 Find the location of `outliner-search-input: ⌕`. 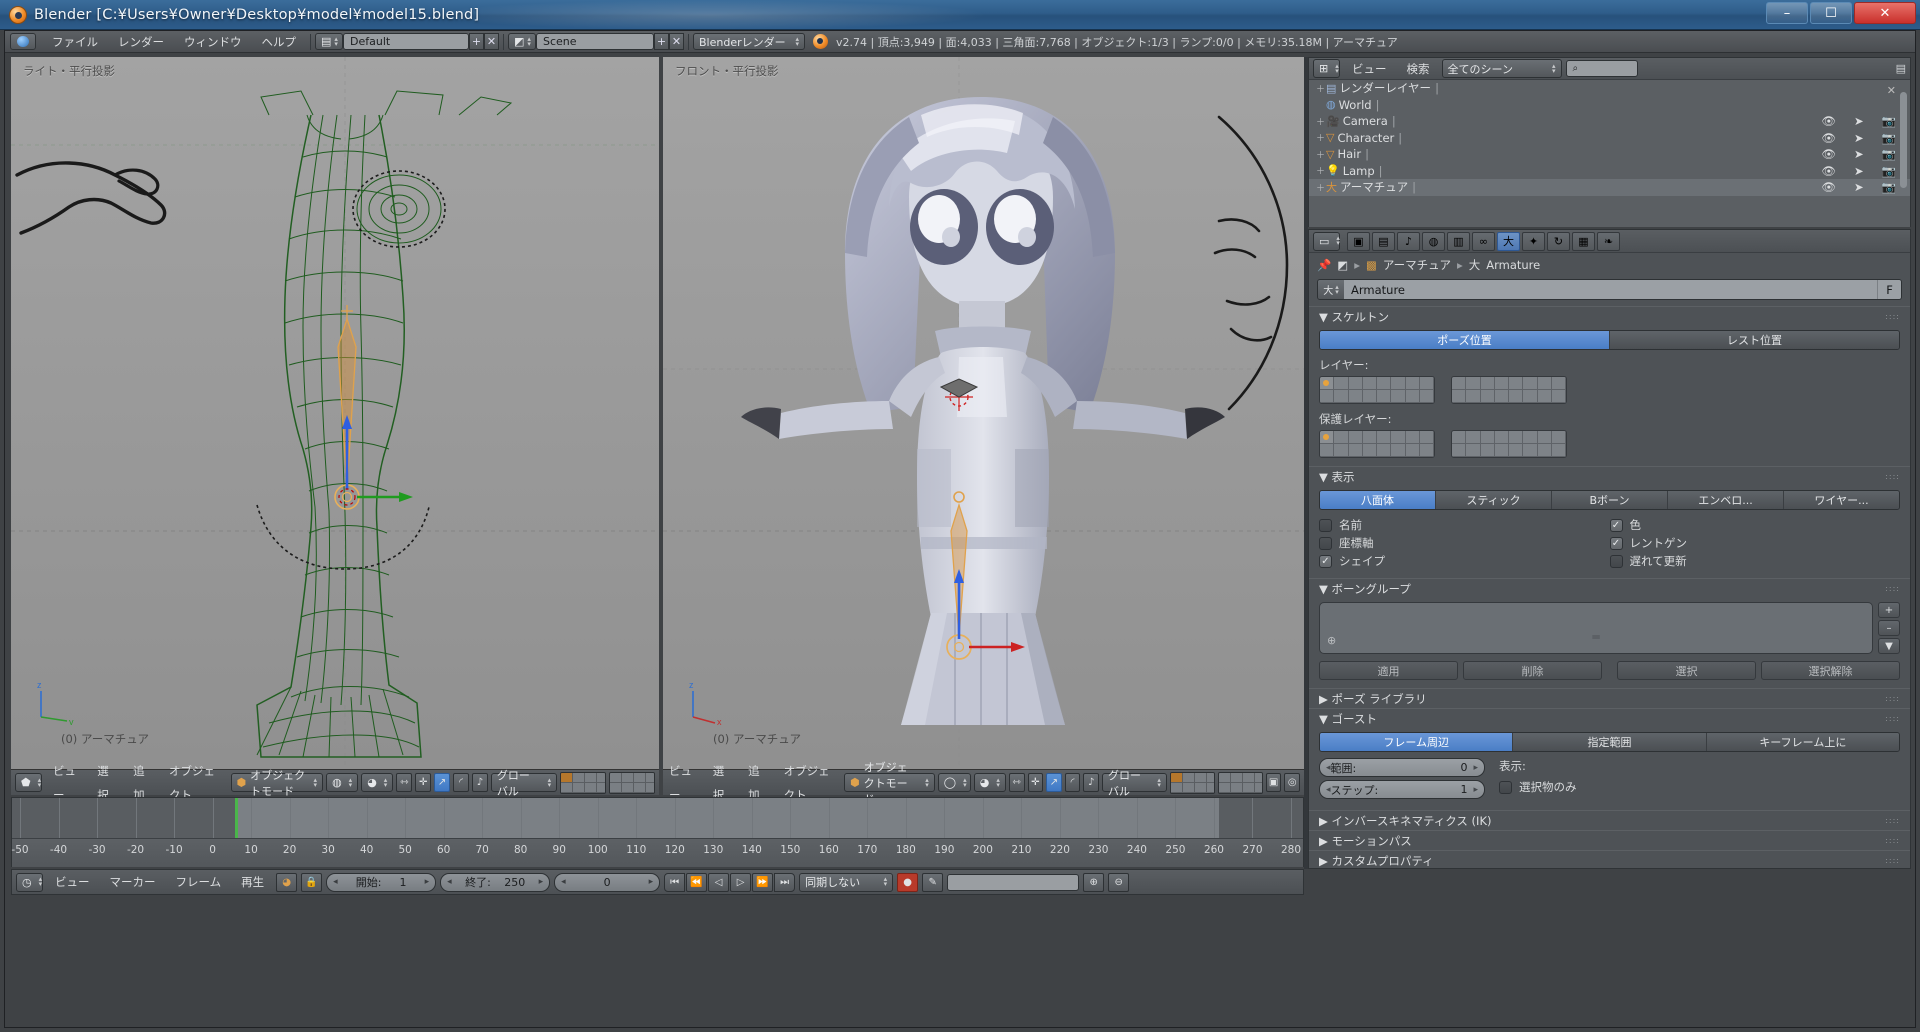

outliner-search-input: ⌕ is located at coordinates (1601, 68).